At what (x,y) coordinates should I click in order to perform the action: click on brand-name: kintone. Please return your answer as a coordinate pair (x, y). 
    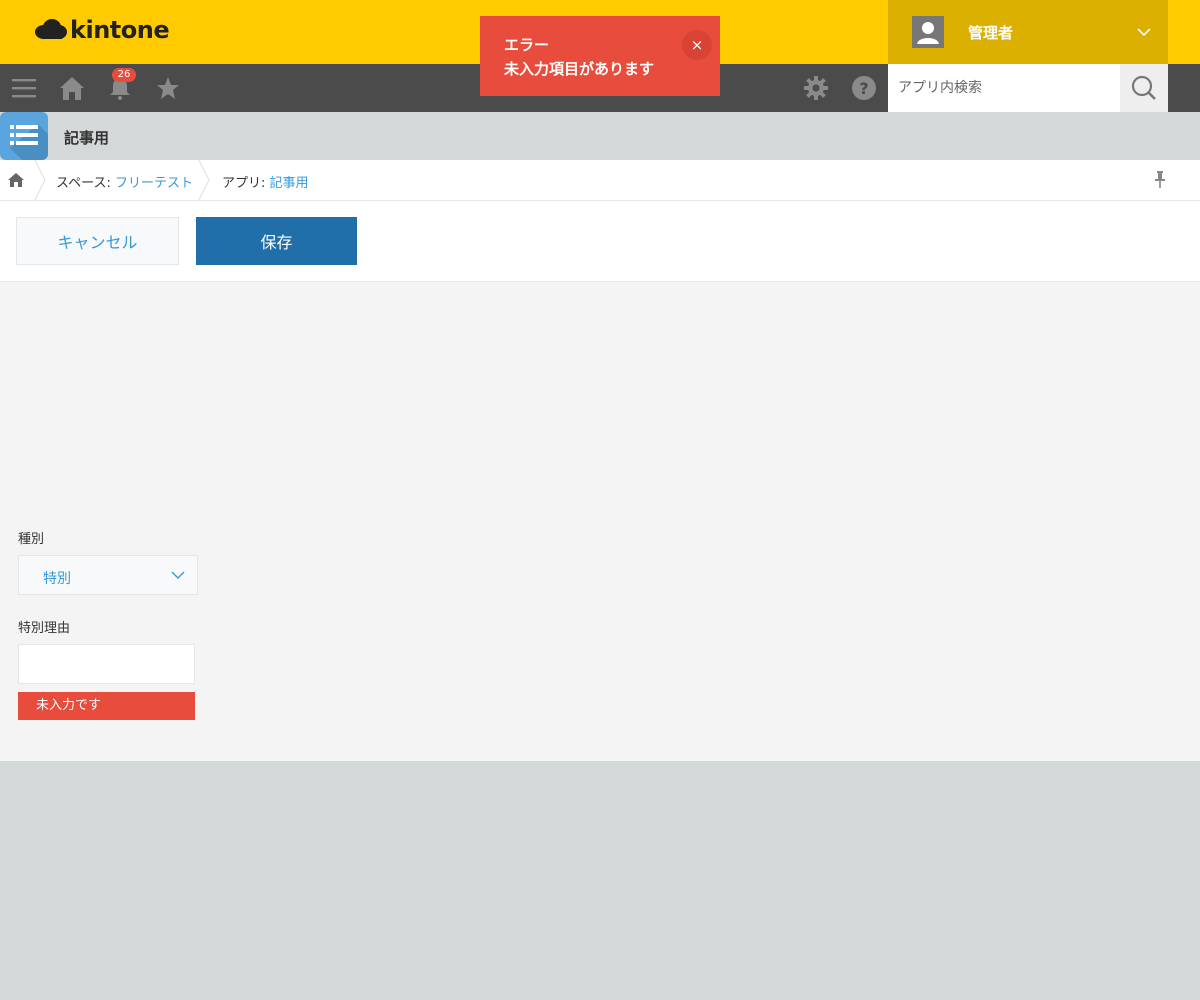
    Looking at the image, I should click on (120, 30).